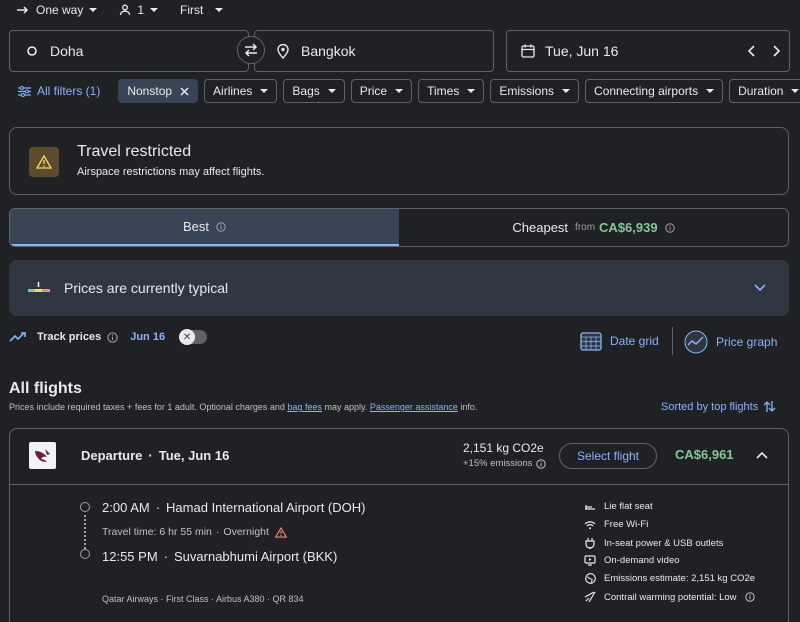 The image size is (800, 622). Describe the element at coordinates (23, 10) in the screenshot. I see `arrow-right-icon` at that location.